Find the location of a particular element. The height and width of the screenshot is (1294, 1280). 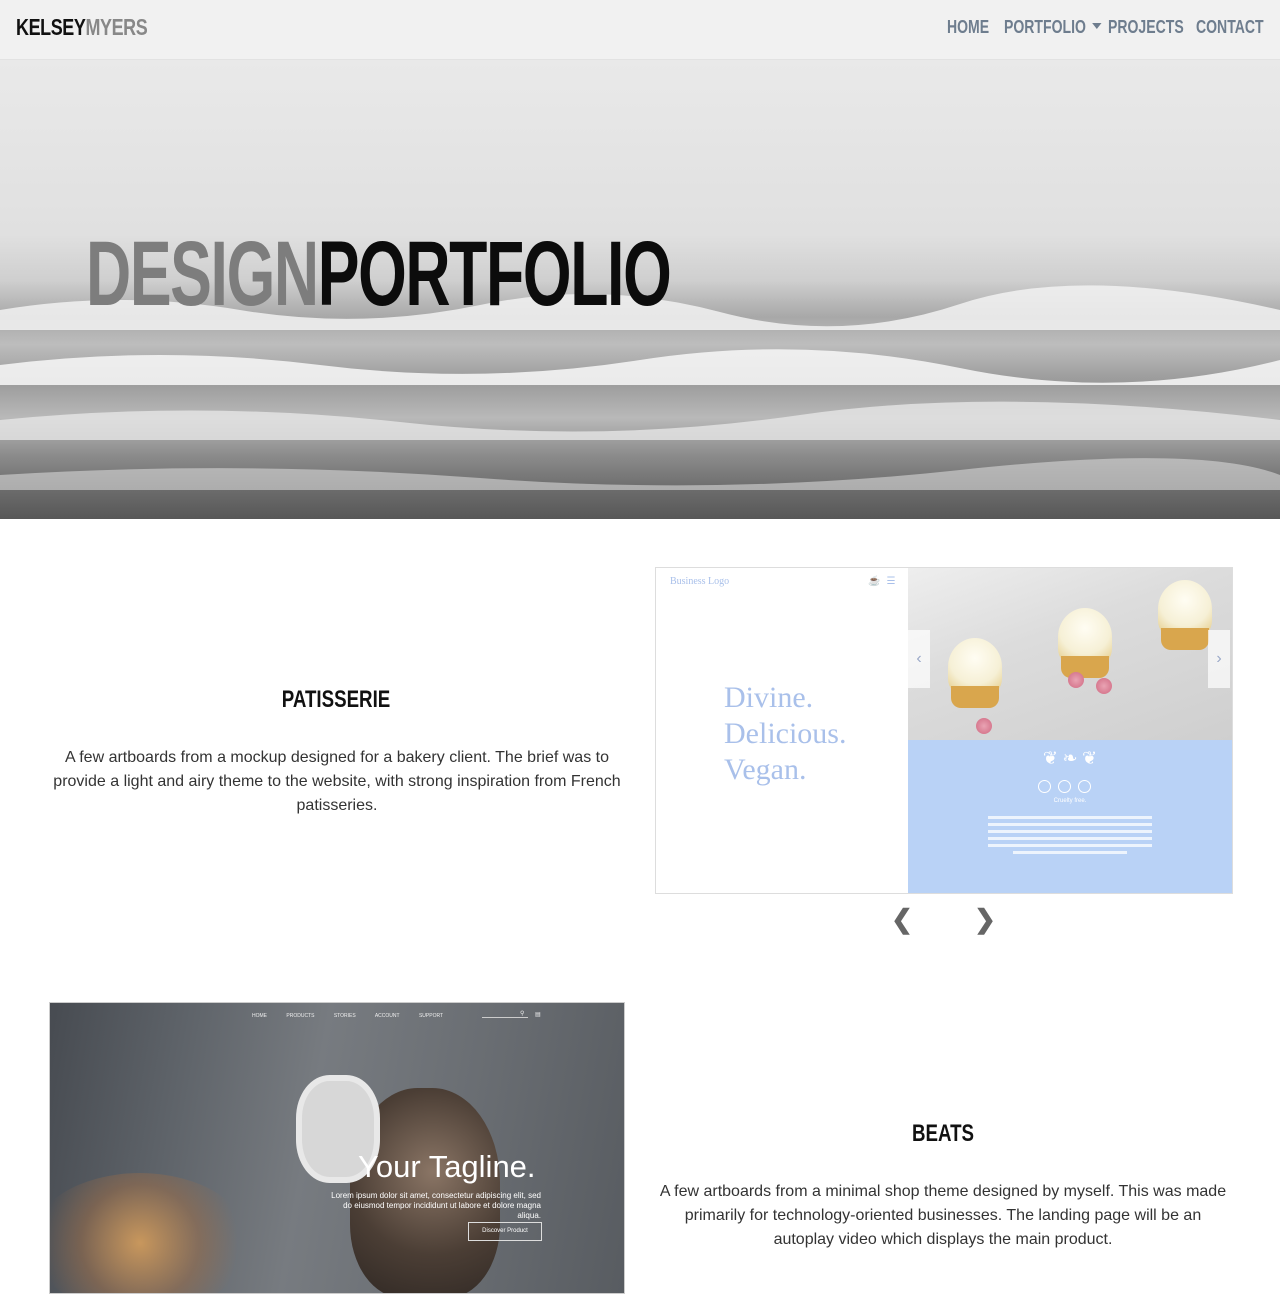

nav-portfolio-label: PORTFOLIO is located at coordinates (1045, 27).